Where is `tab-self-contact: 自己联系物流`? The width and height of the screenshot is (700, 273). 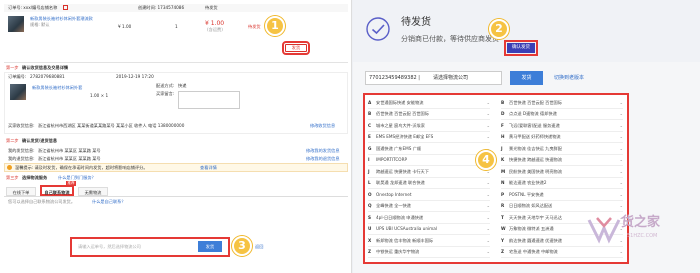 tab-self-contact: 自己联系物流 is located at coordinates (57, 190).